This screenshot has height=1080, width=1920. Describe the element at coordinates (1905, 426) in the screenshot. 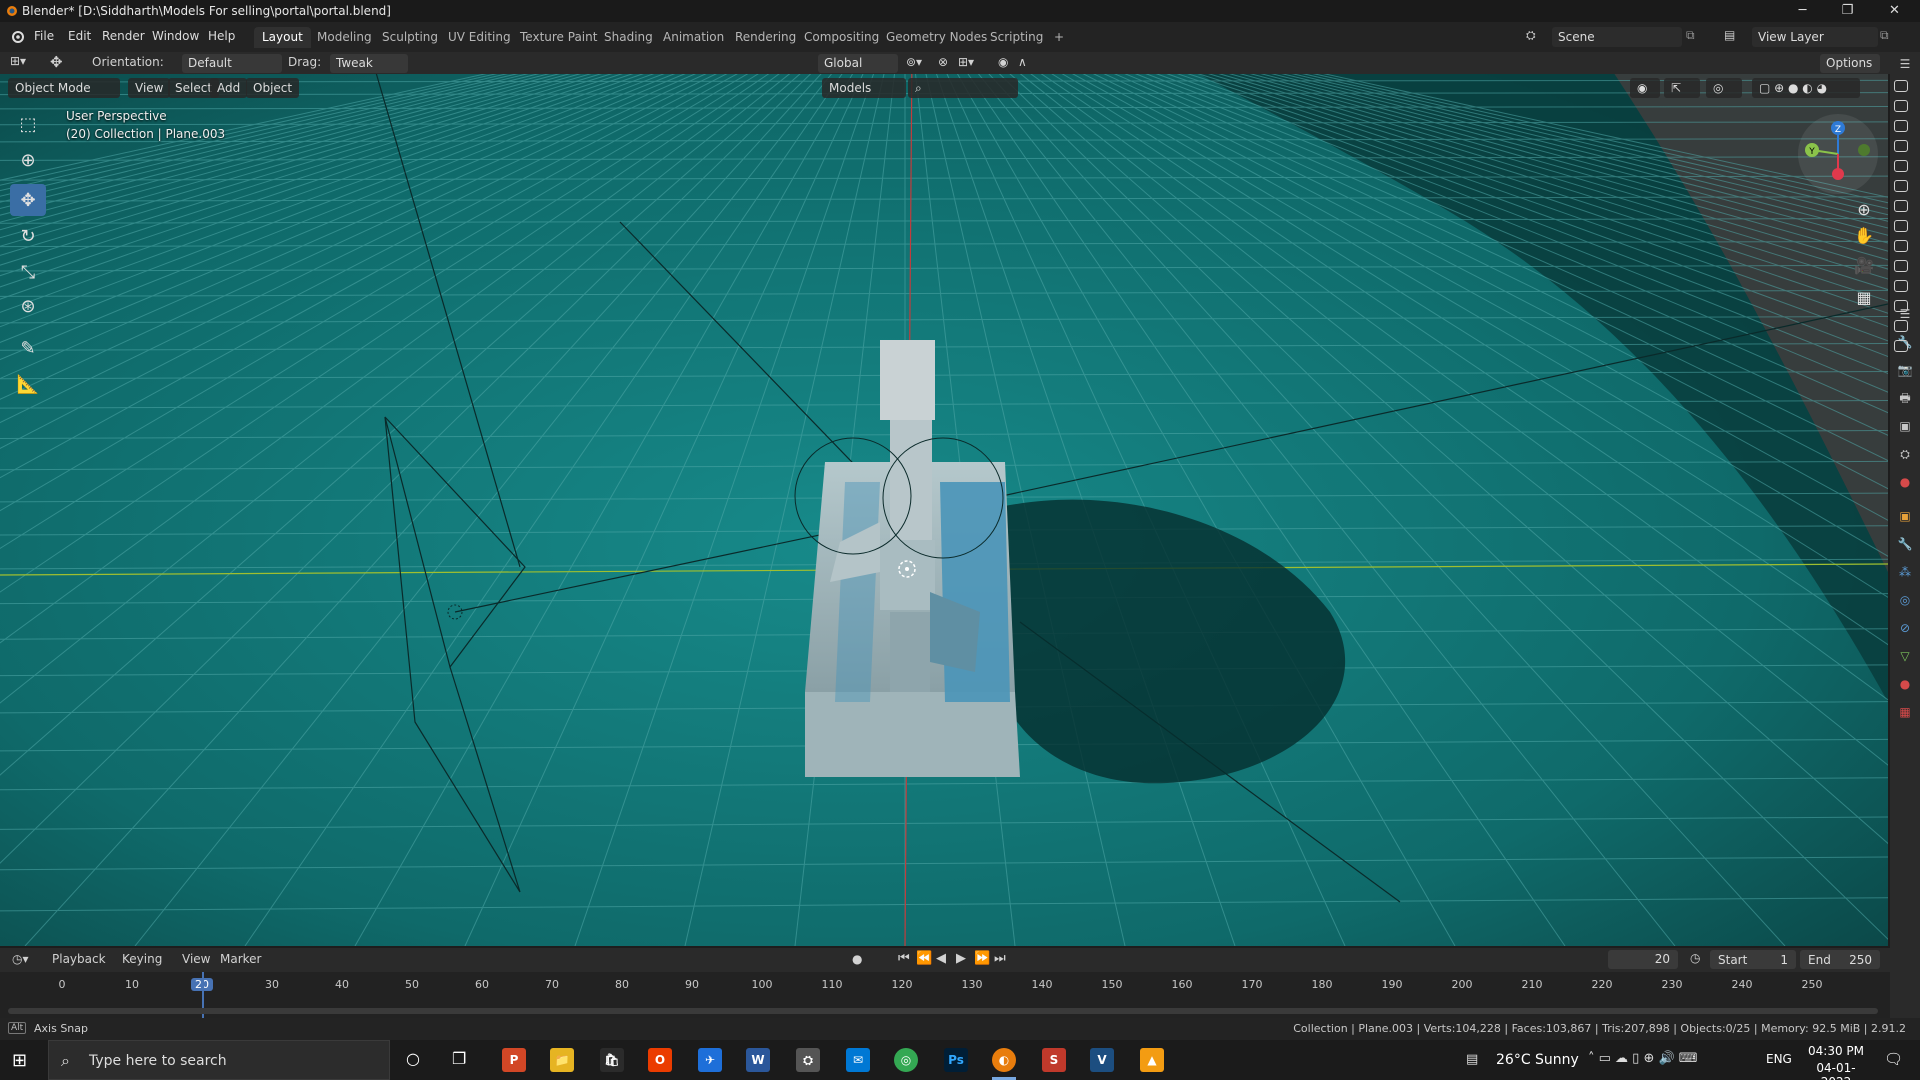

I see `view-layer-tab-icon: ▣` at that location.